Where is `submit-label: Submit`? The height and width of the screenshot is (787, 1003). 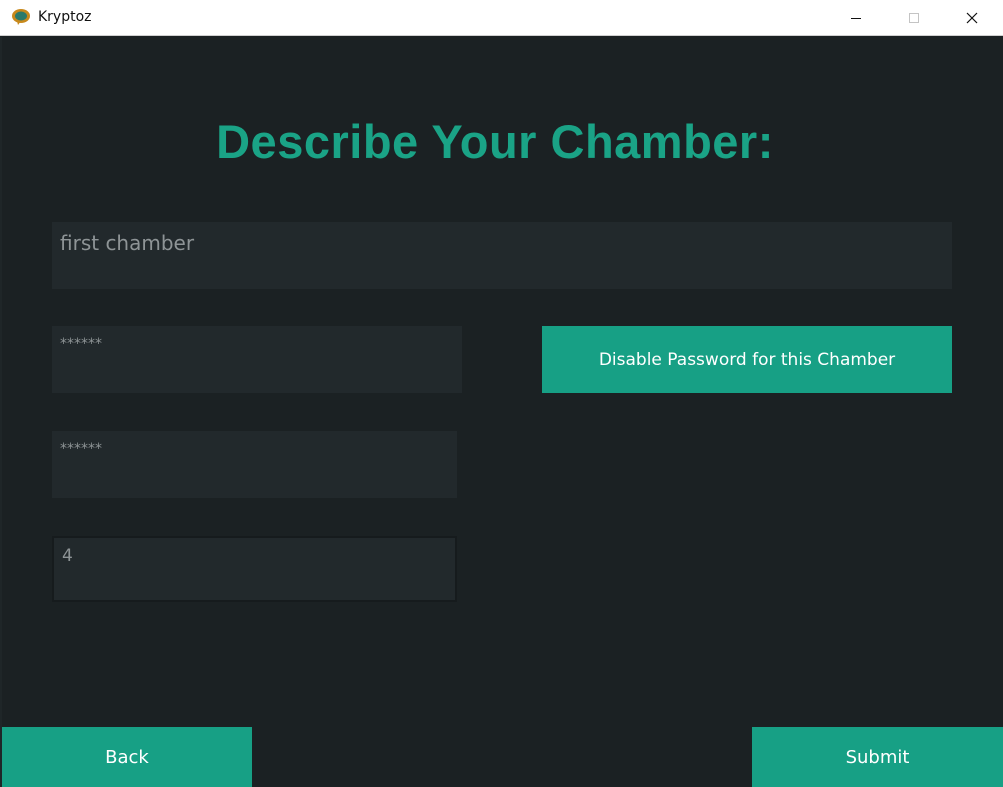 submit-label: Submit is located at coordinates (877, 757).